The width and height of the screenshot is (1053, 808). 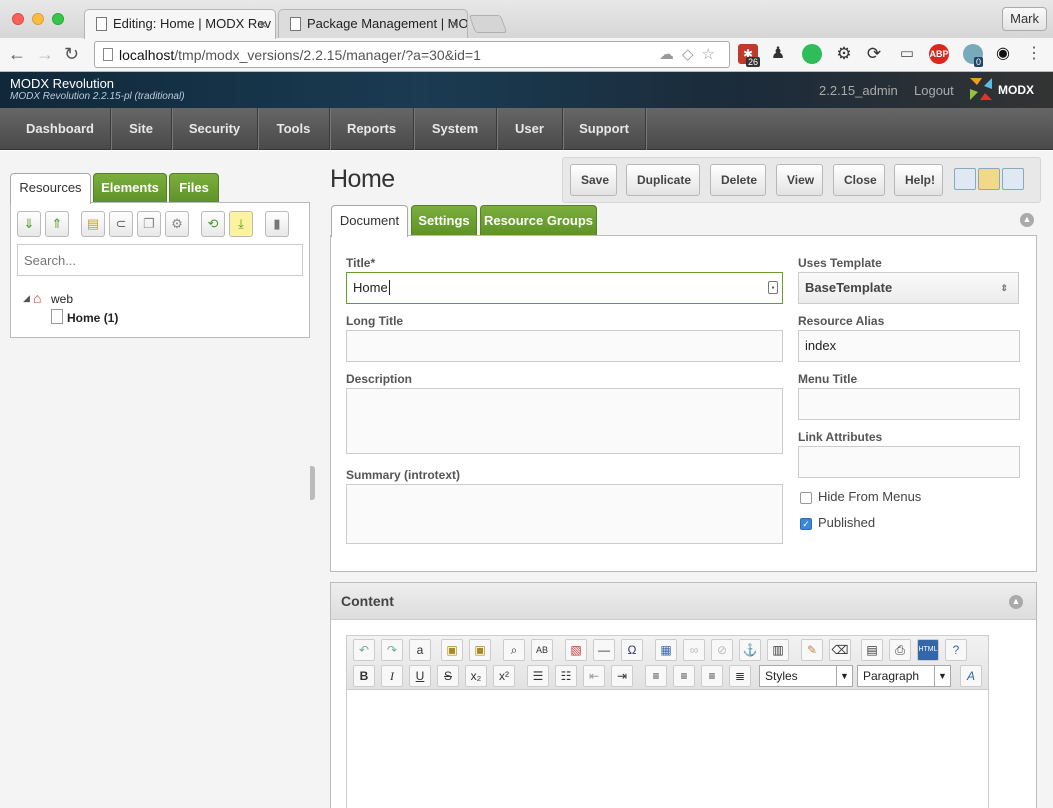 I want to click on tab-settings: Settings, so click(x=444, y=220).